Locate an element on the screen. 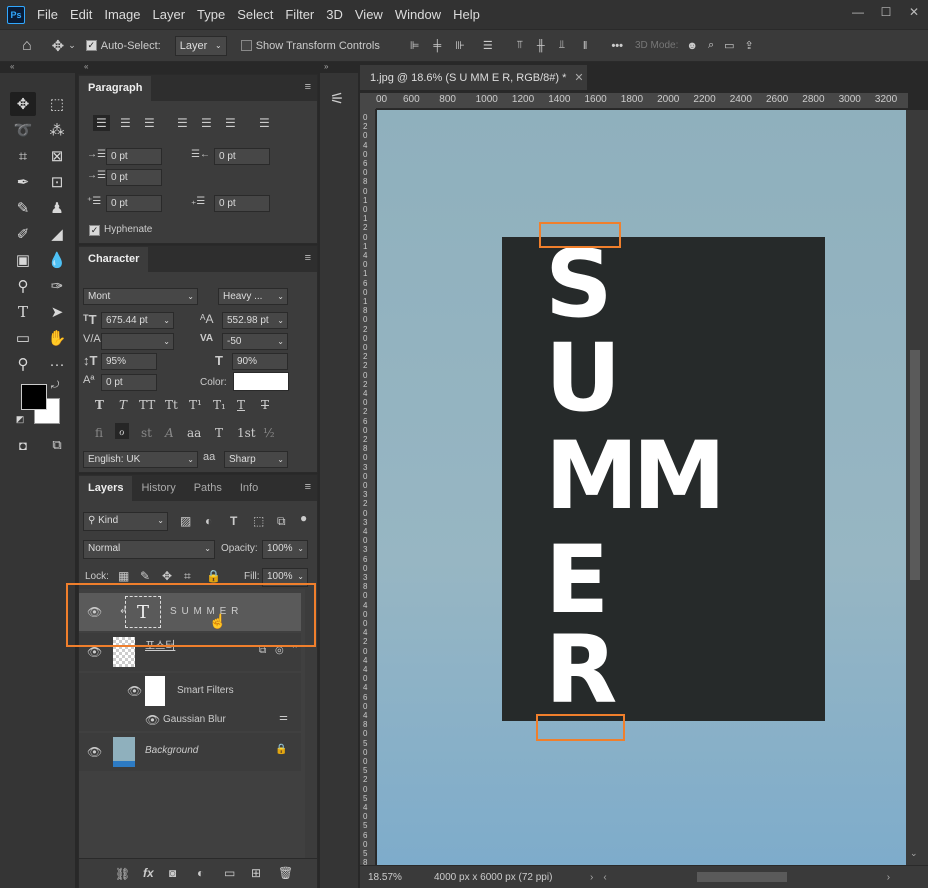  frame-tool-icon: ⊠ is located at coordinates (57, 156).